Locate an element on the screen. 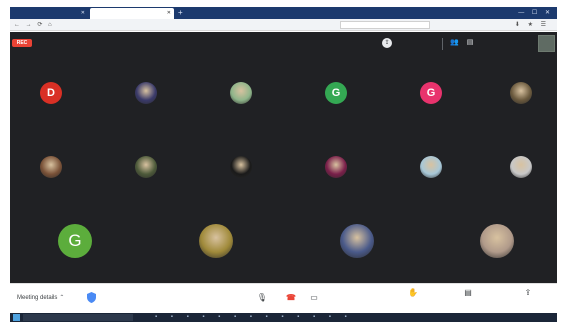 Image resolution: width=561 pixels, height=322 pixels. browser-tab-active: ✕ is located at coordinates (132, 13).